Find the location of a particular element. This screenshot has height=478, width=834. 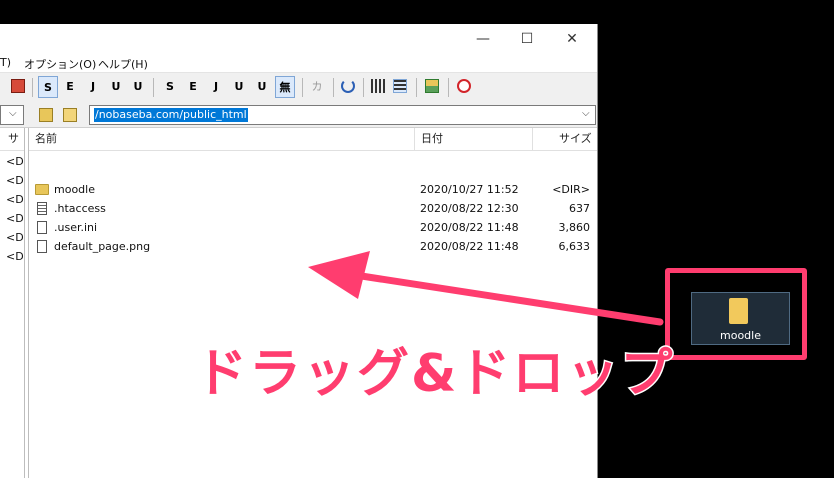

local-file-list: サ <D <D <D <D <D <D is located at coordinates (12, 303).